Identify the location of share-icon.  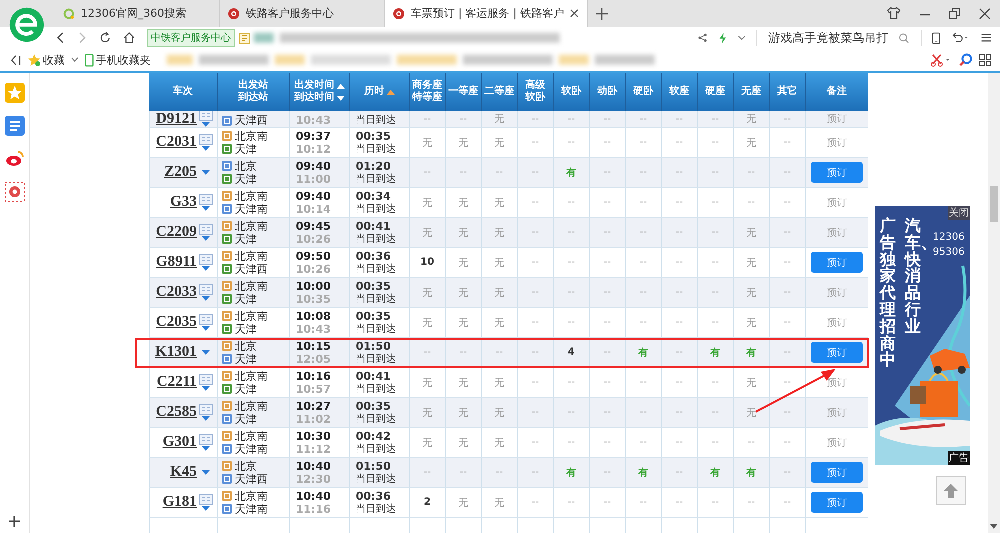
(703, 38).